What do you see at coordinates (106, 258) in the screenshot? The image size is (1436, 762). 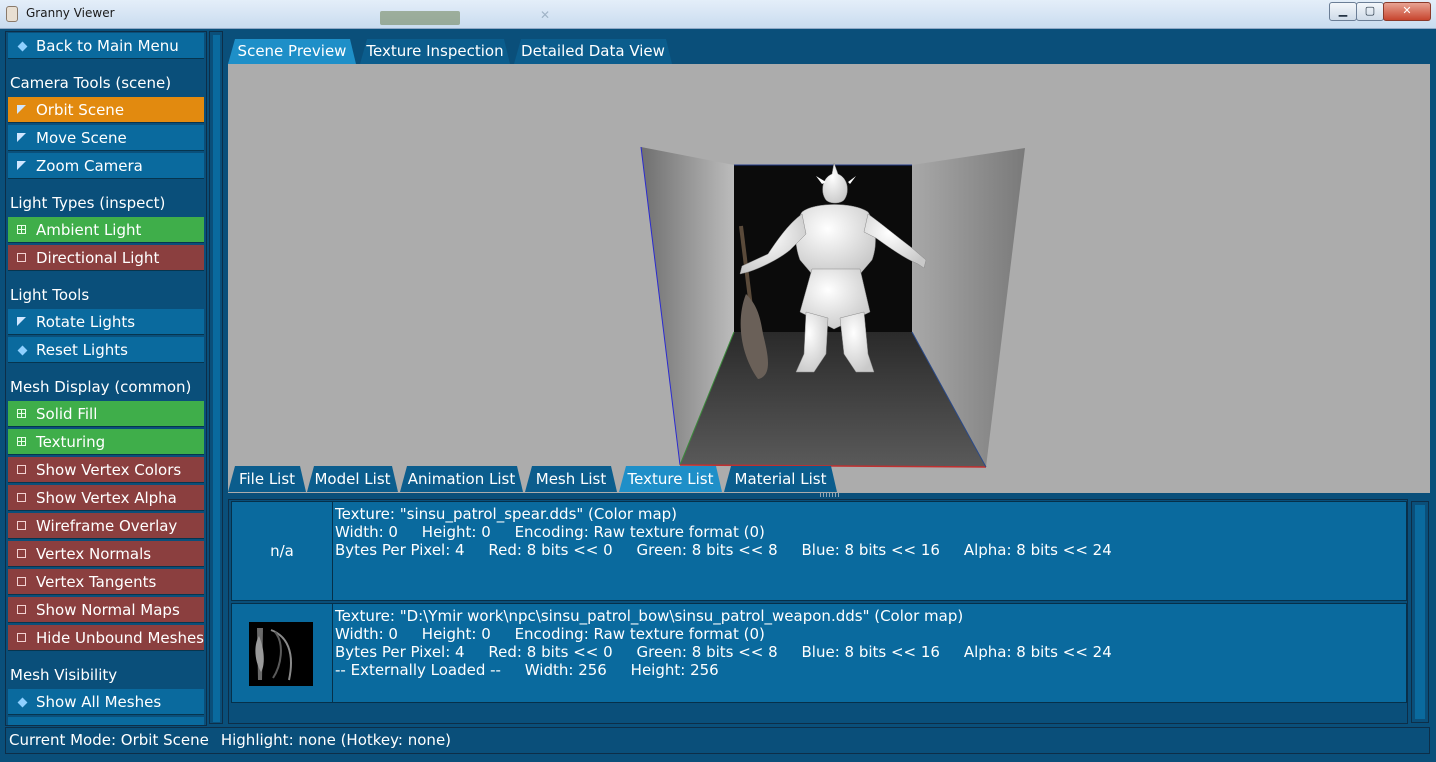 I see `directional-light-toggle: Directional Light` at bounding box center [106, 258].